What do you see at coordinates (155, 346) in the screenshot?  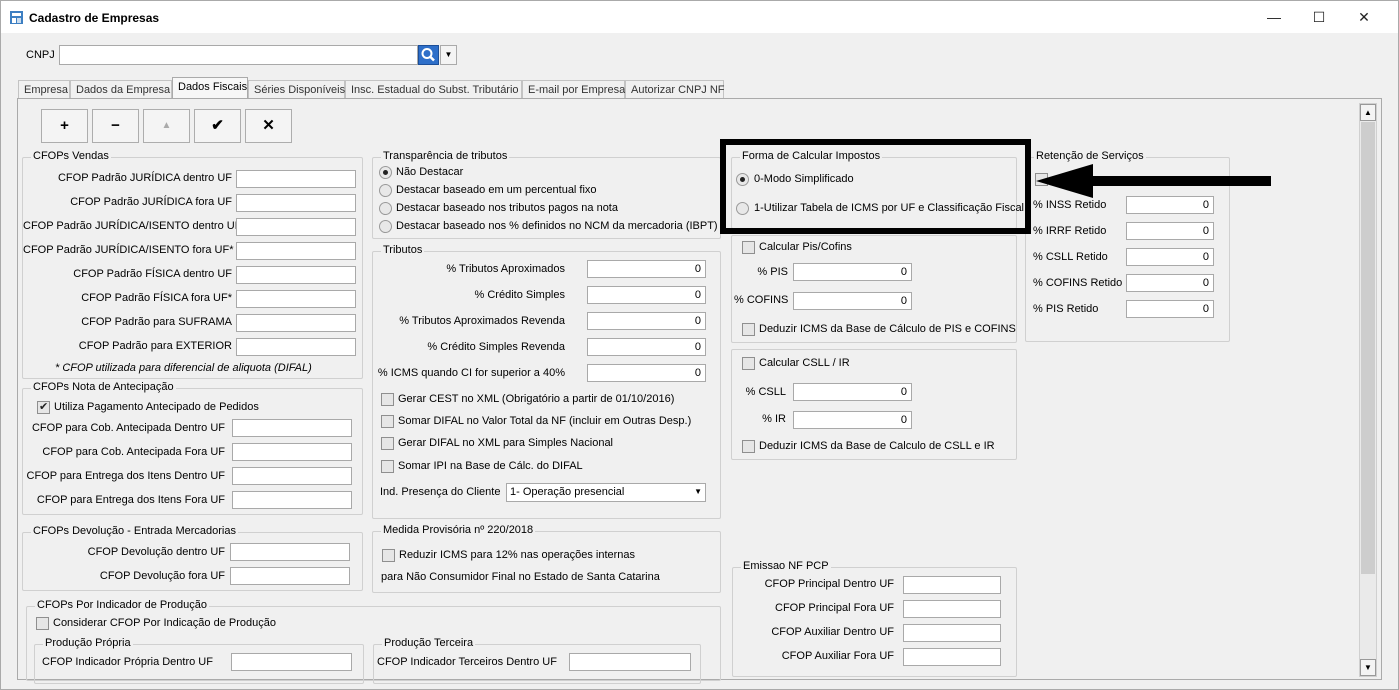 I see `field-label: CFOP Padrão para EXTERIOR` at bounding box center [155, 346].